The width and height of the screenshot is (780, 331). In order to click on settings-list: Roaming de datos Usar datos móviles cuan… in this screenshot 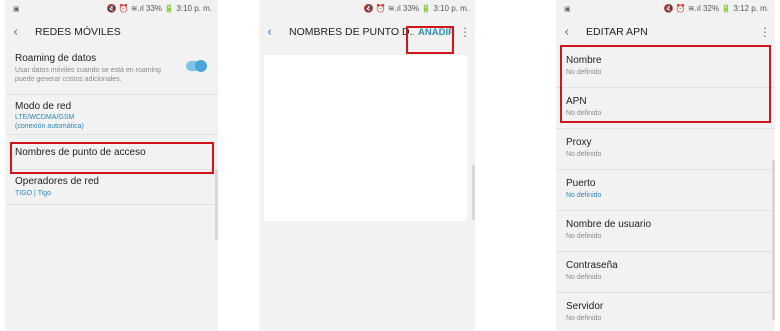, I will do `click(111, 126)`.